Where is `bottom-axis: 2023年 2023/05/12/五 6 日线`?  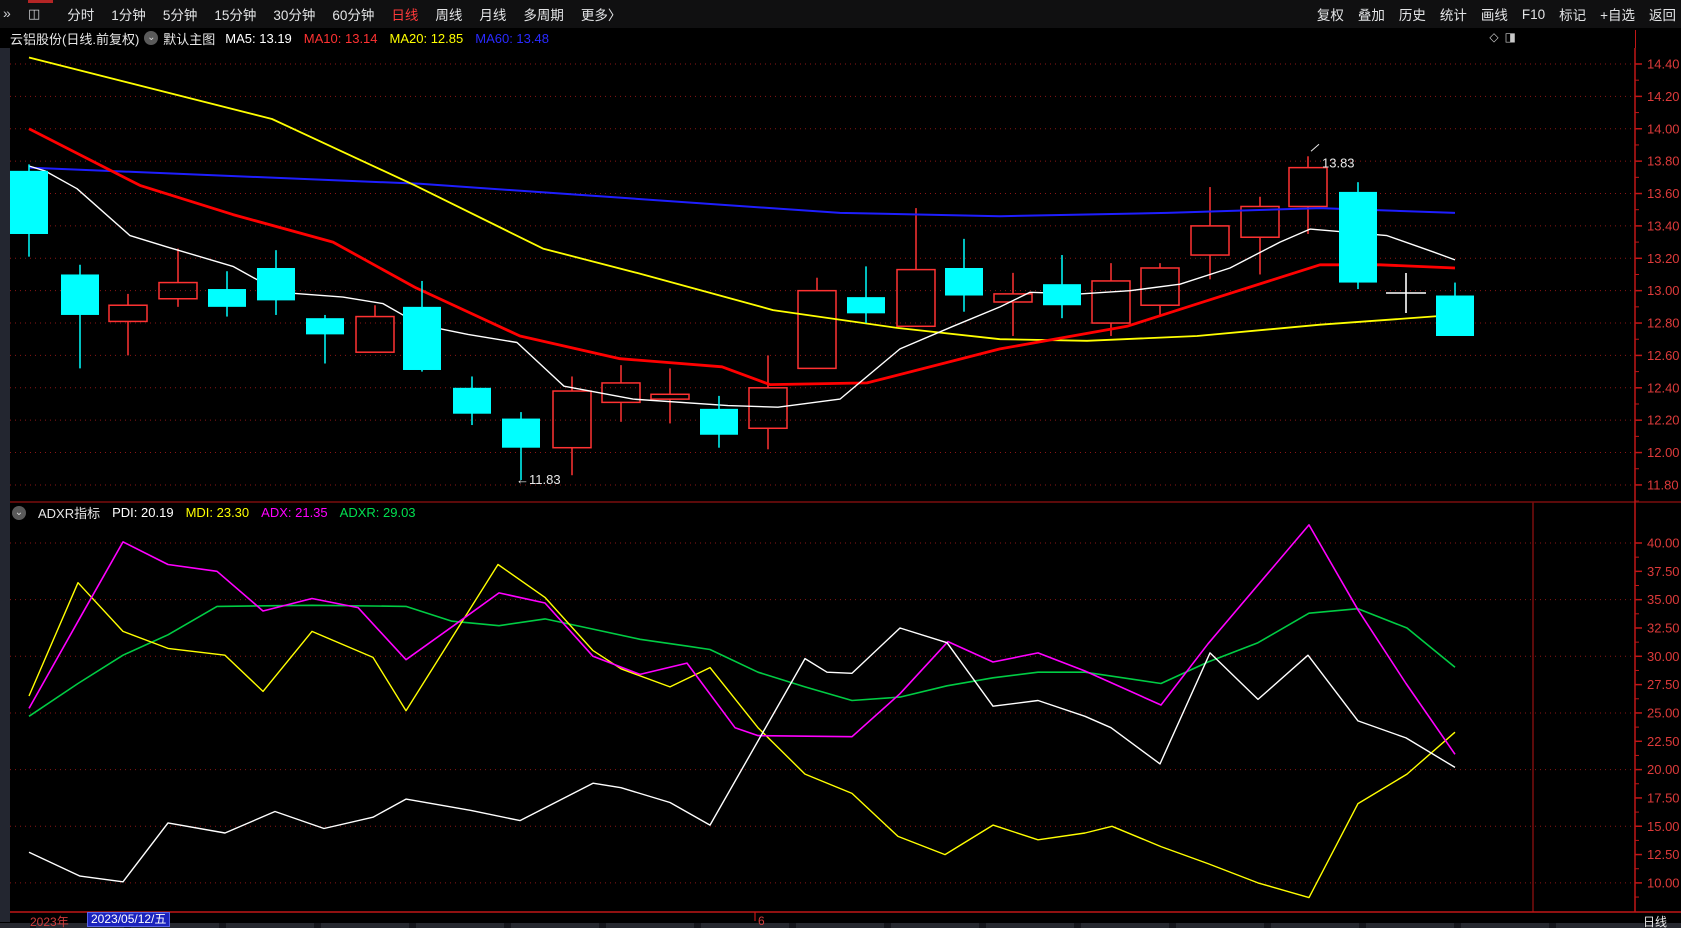 bottom-axis: 2023年 2023/05/12/五 6 日线 is located at coordinates (840, 920).